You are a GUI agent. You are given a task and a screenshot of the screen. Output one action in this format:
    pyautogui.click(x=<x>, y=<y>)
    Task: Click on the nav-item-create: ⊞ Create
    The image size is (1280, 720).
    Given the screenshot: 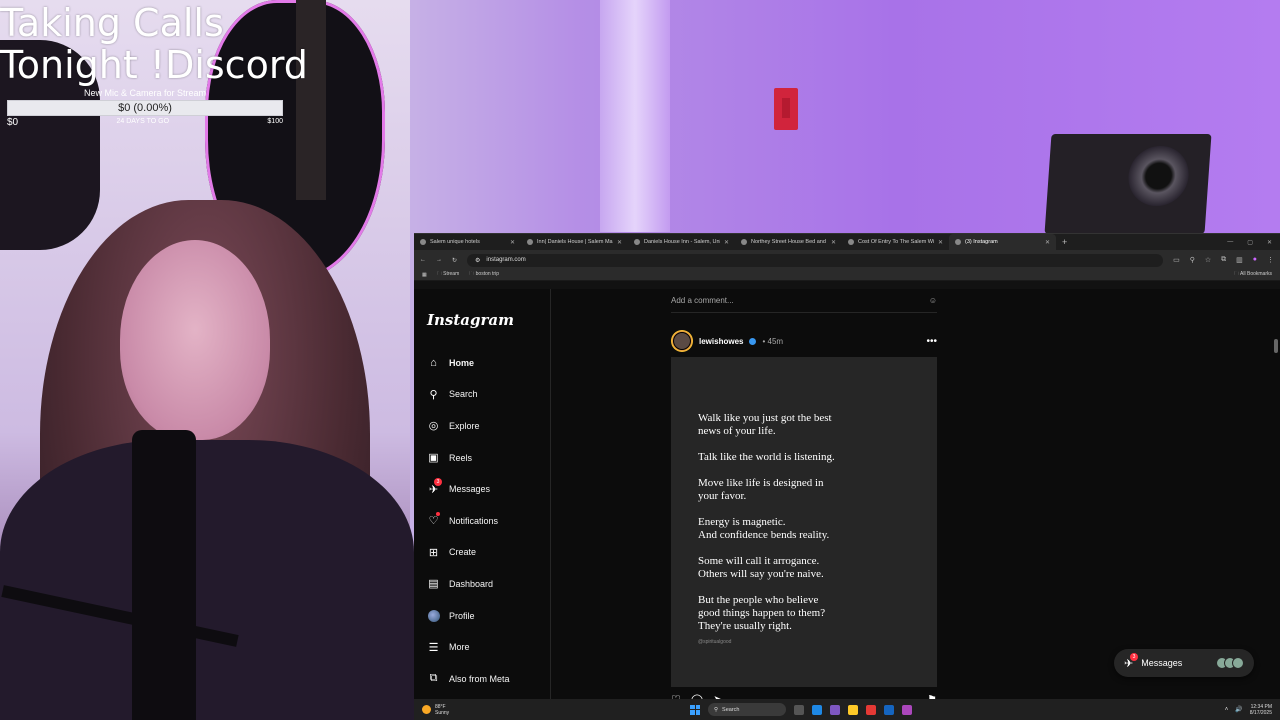 What is the action you would take?
    pyautogui.click(x=488, y=553)
    